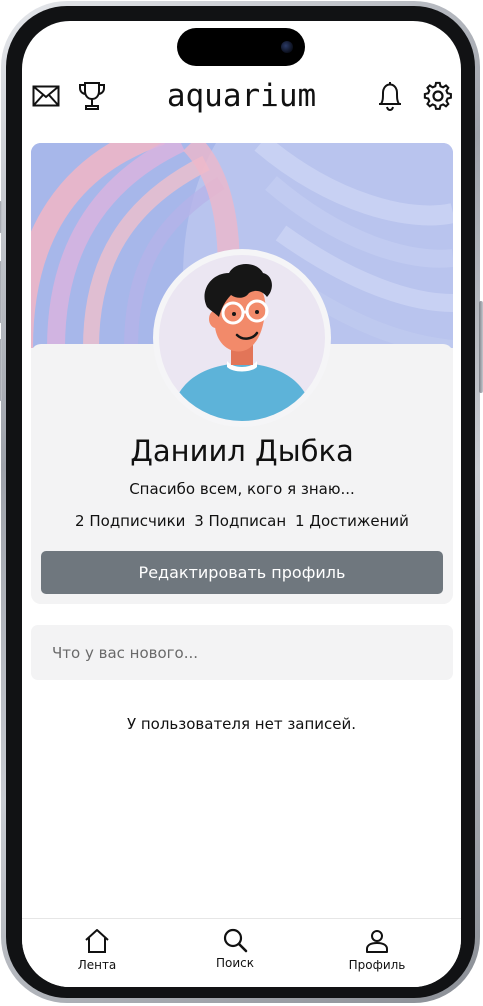  I want to click on new-post-box, so click(242, 652).